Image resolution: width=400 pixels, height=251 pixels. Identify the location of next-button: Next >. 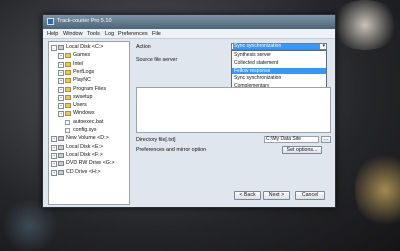
(276, 195).